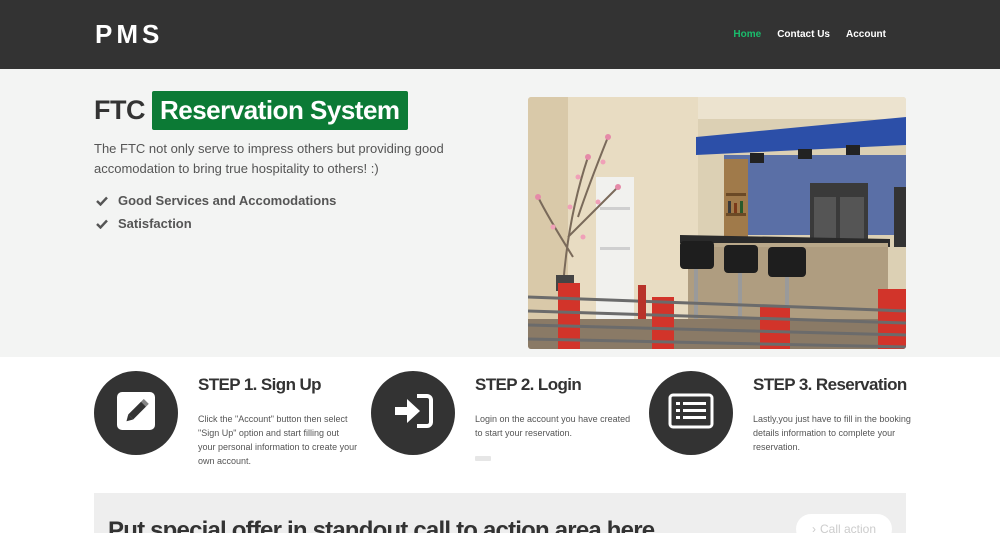  I want to click on feature-item: Good Services and Accomodations, so click(216, 200).